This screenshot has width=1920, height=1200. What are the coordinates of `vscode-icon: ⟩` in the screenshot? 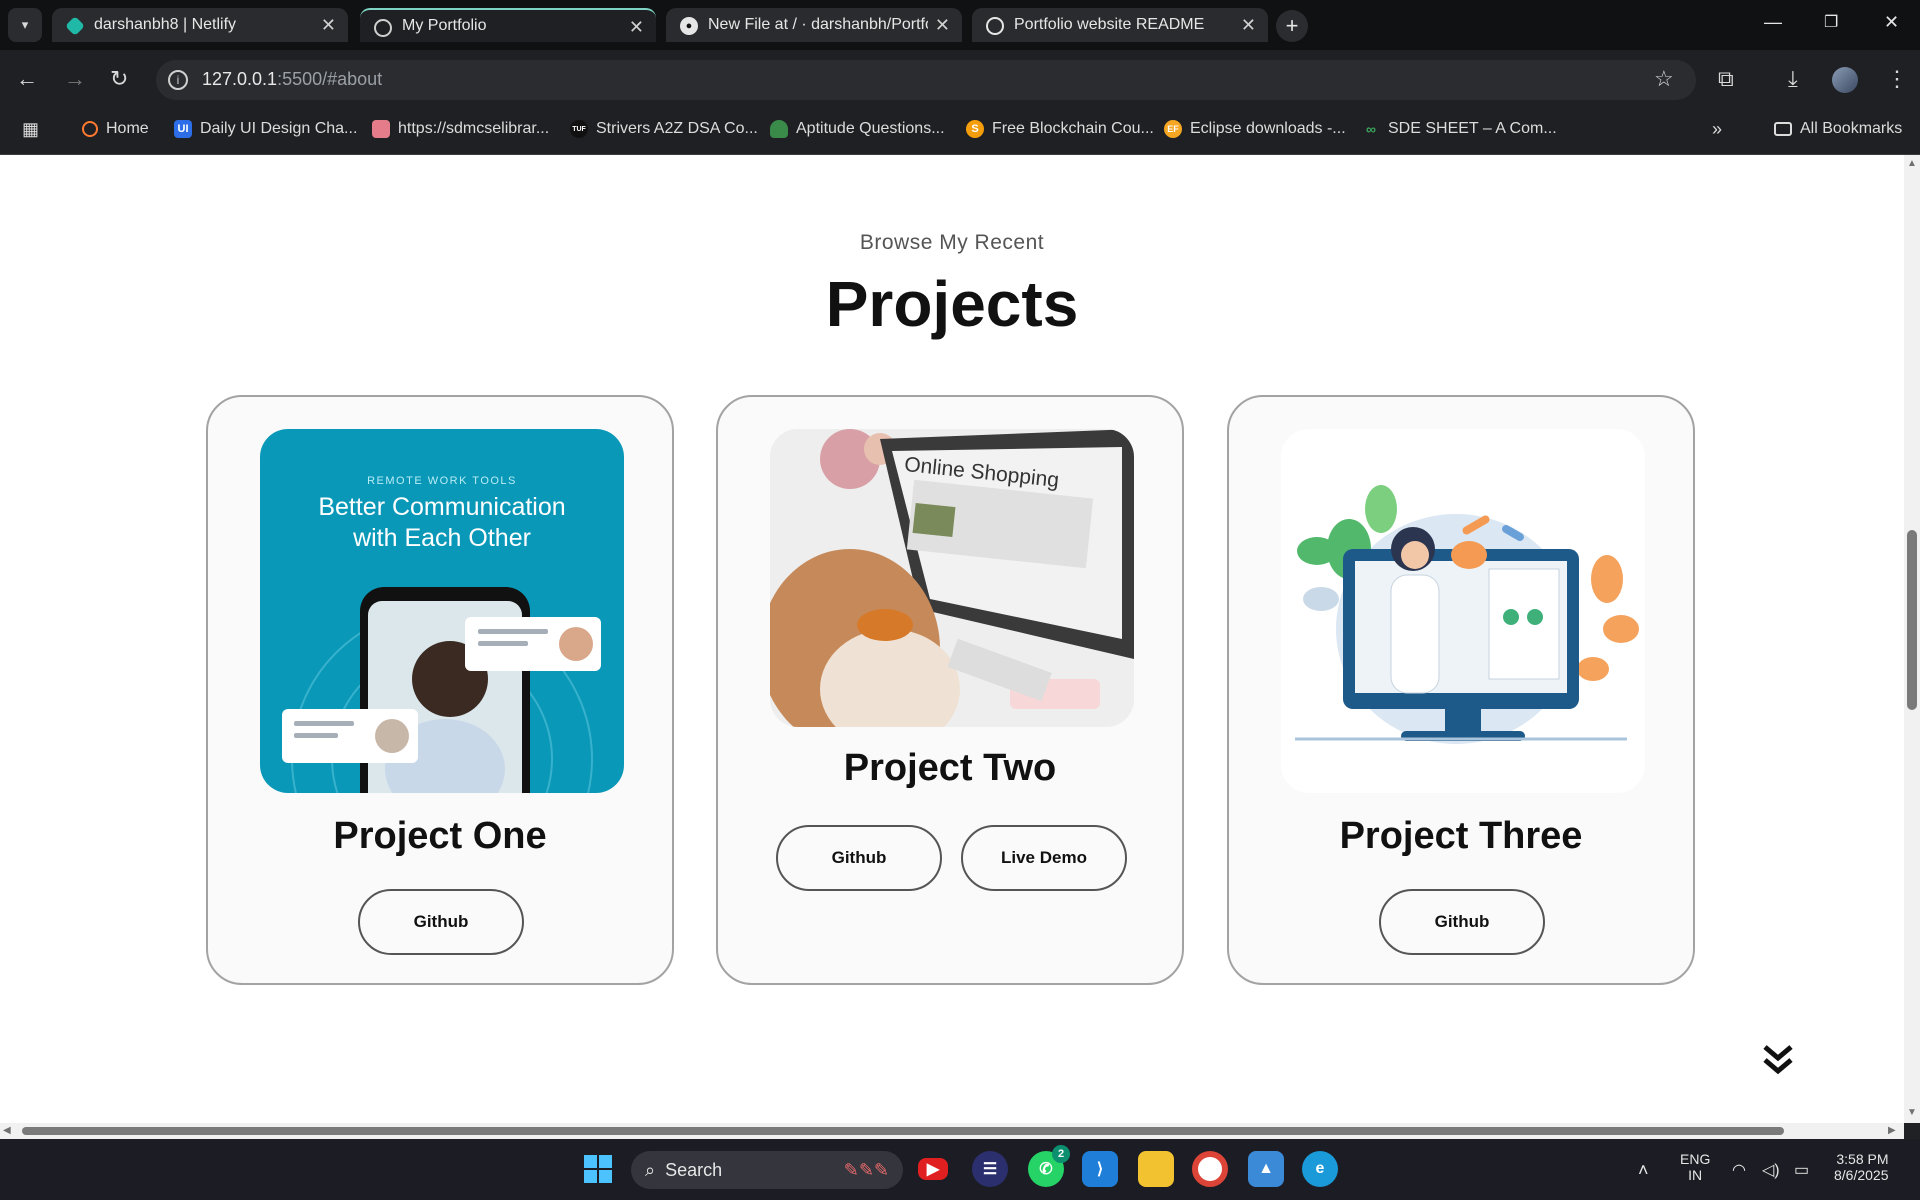 It's located at (1100, 1169).